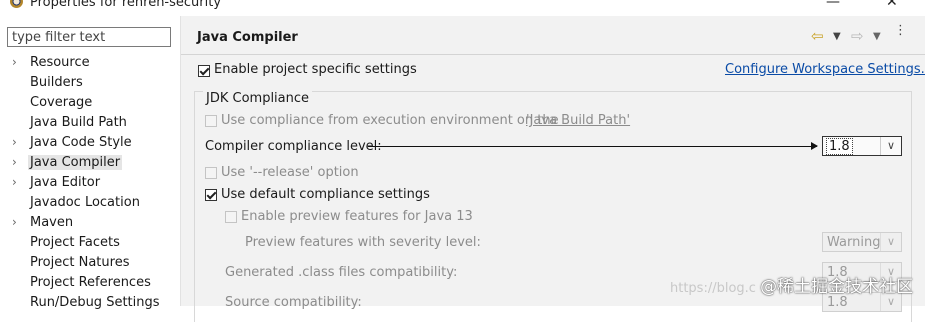 The image size is (925, 322). What do you see at coordinates (325, 194) in the screenshot?
I see `use-default-label: Use default compliance settings` at bounding box center [325, 194].